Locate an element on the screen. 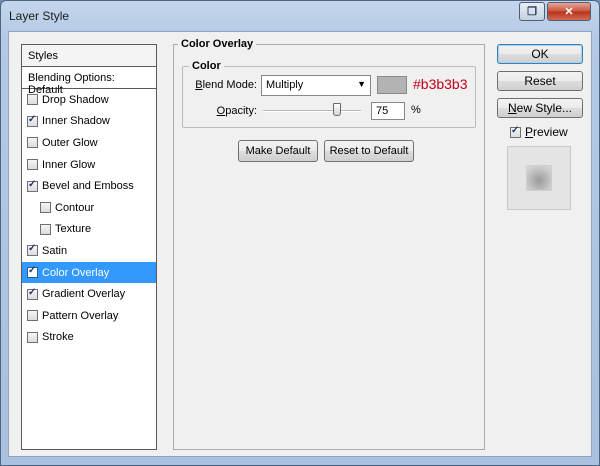  style-item: Contour is located at coordinates (89, 208).